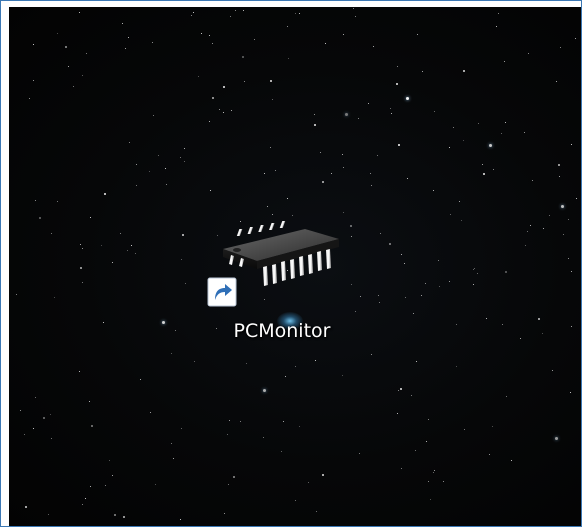 The width and height of the screenshot is (582, 527). I want to click on shortcut-arrow-icon, so click(222, 292).